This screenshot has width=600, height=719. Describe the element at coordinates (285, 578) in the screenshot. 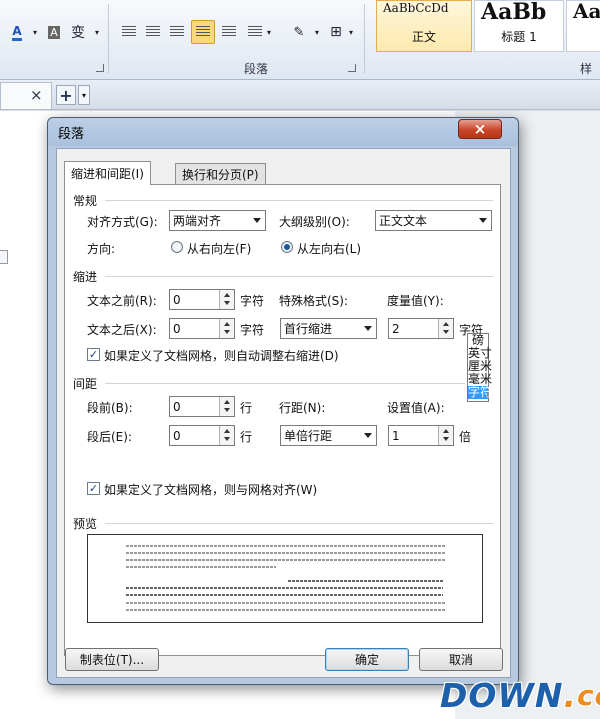

I see `preview-box` at that location.